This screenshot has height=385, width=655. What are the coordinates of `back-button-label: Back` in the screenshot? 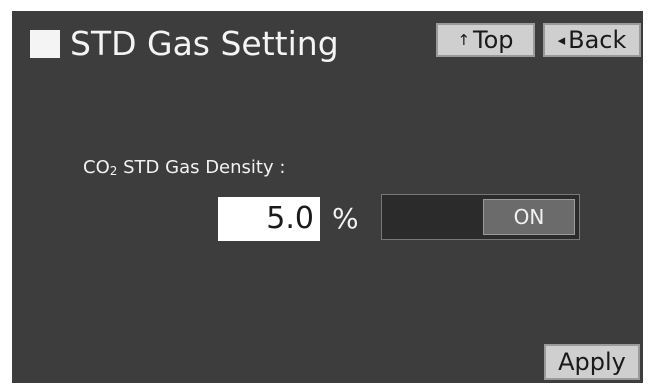 It's located at (597, 40).